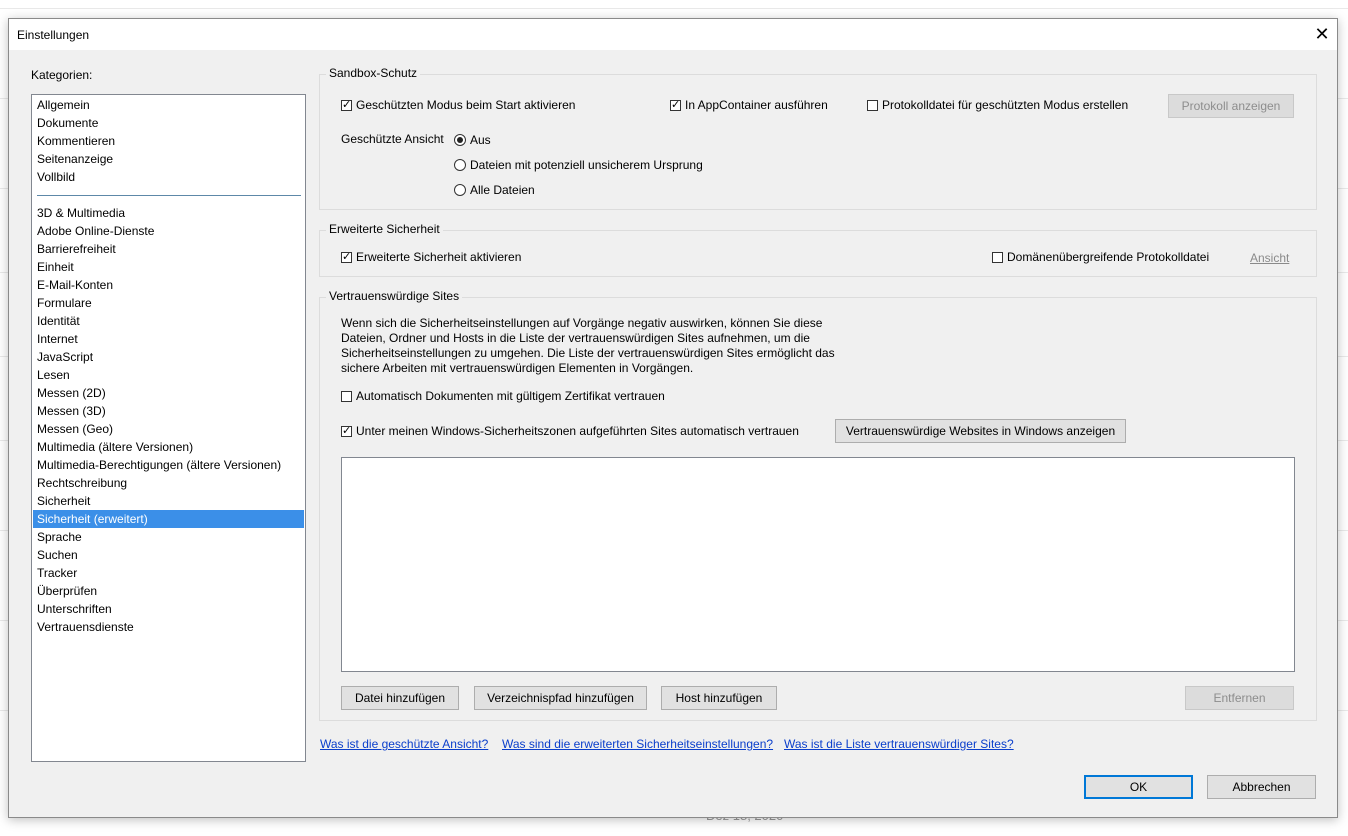 The width and height of the screenshot is (1348, 836). Describe the element at coordinates (168, 357) in the screenshot. I see `category-item: JavaScript` at that location.